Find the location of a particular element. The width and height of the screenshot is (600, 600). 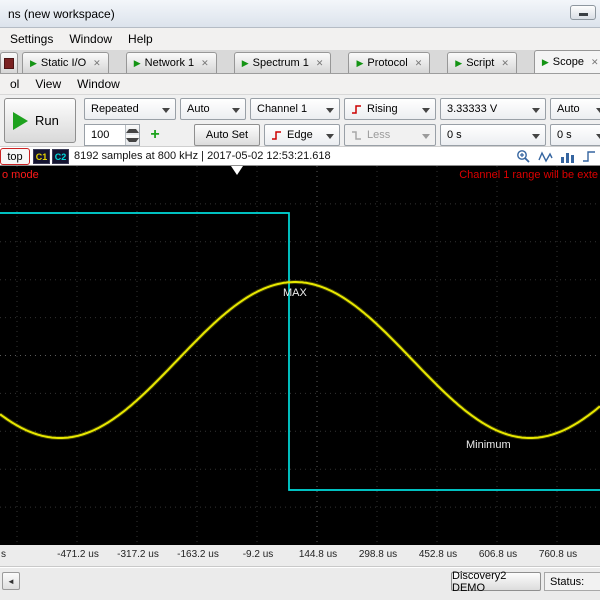

window-titlebar: ns (new workspace) is located at coordinates (300, 14).